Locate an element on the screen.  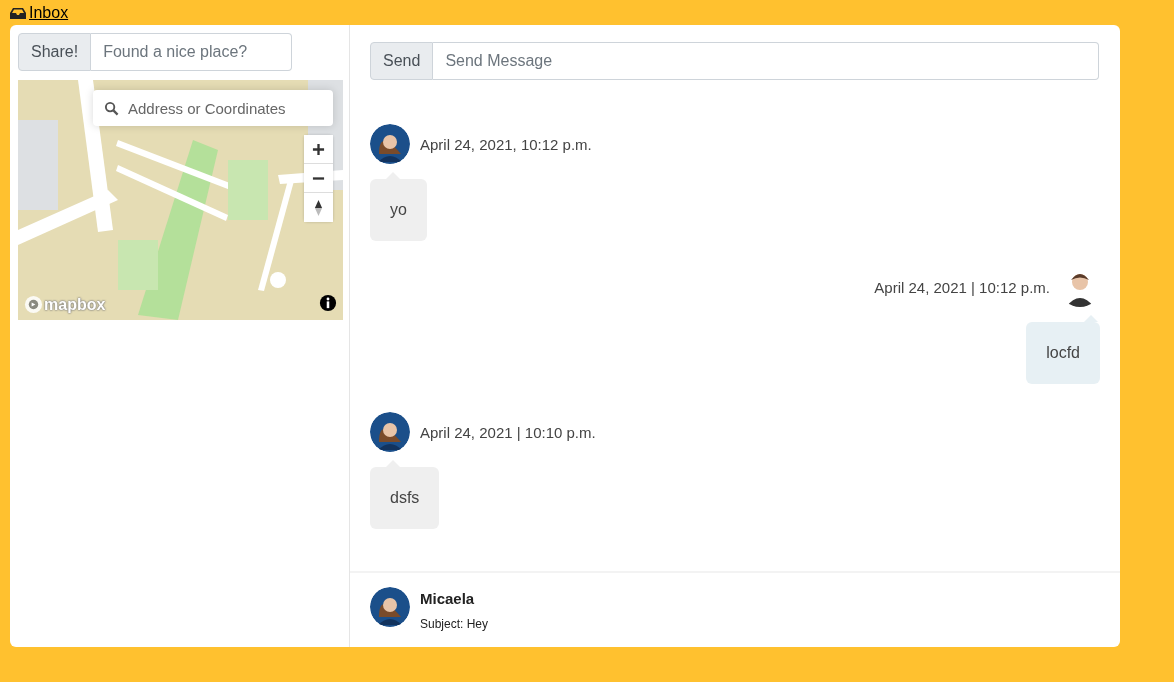
message-timestamp: April 24, 2021 | 10:10 p.m. is located at coordinates (508, 432).